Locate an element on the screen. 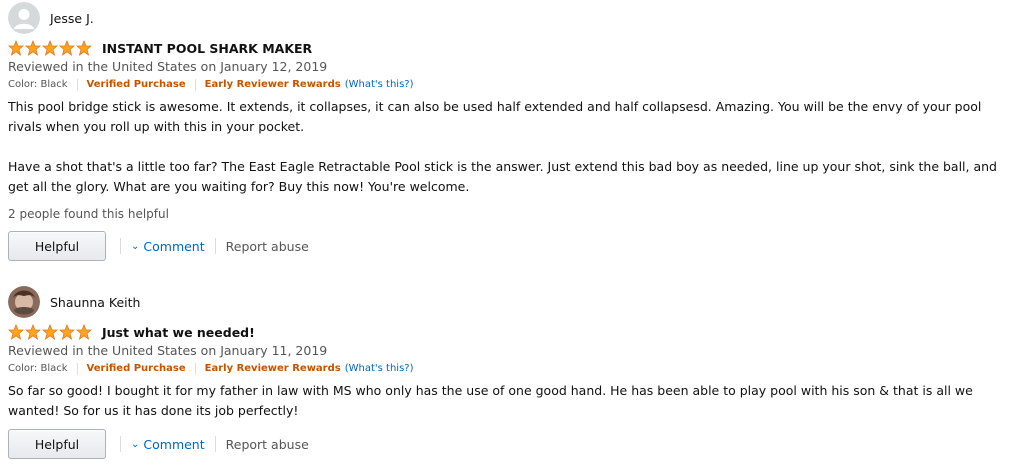 Image resolution: width=1024 pixels, height=467 pixels. reviewer-profile: Jesse J. is located at coordinates (513, 18).